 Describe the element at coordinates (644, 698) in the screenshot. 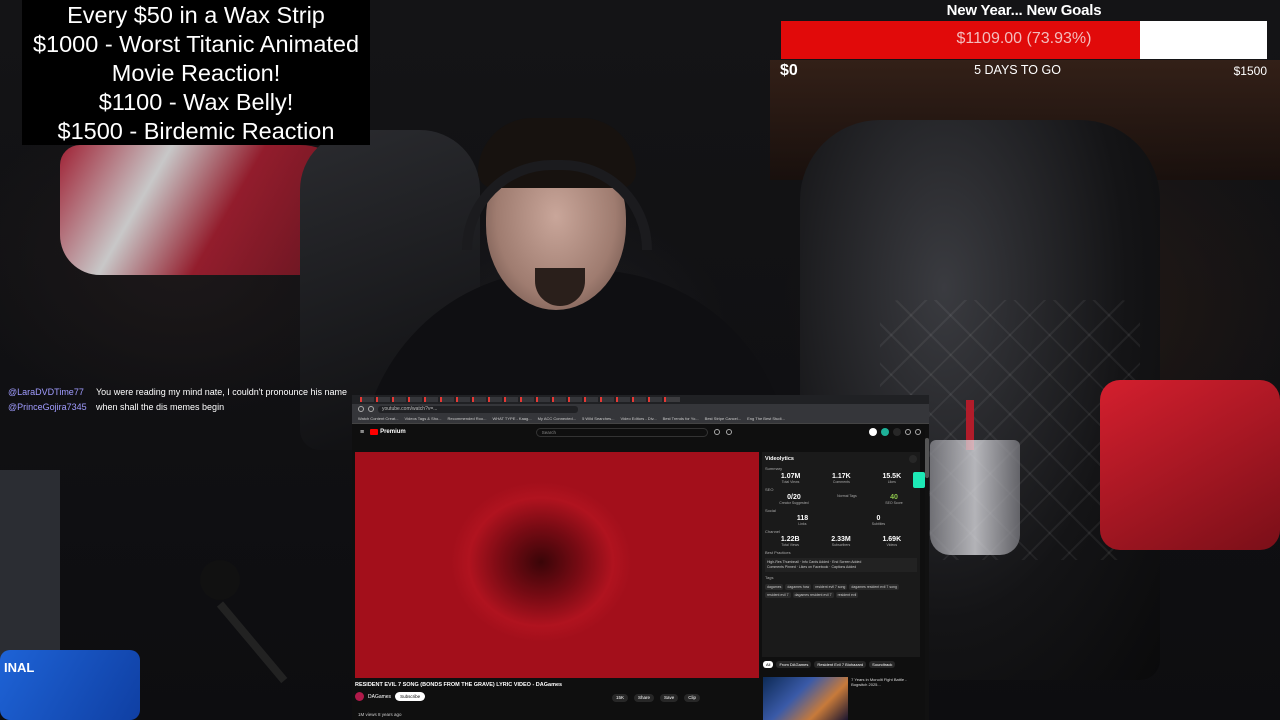

I see `share-button: Share` at that location.